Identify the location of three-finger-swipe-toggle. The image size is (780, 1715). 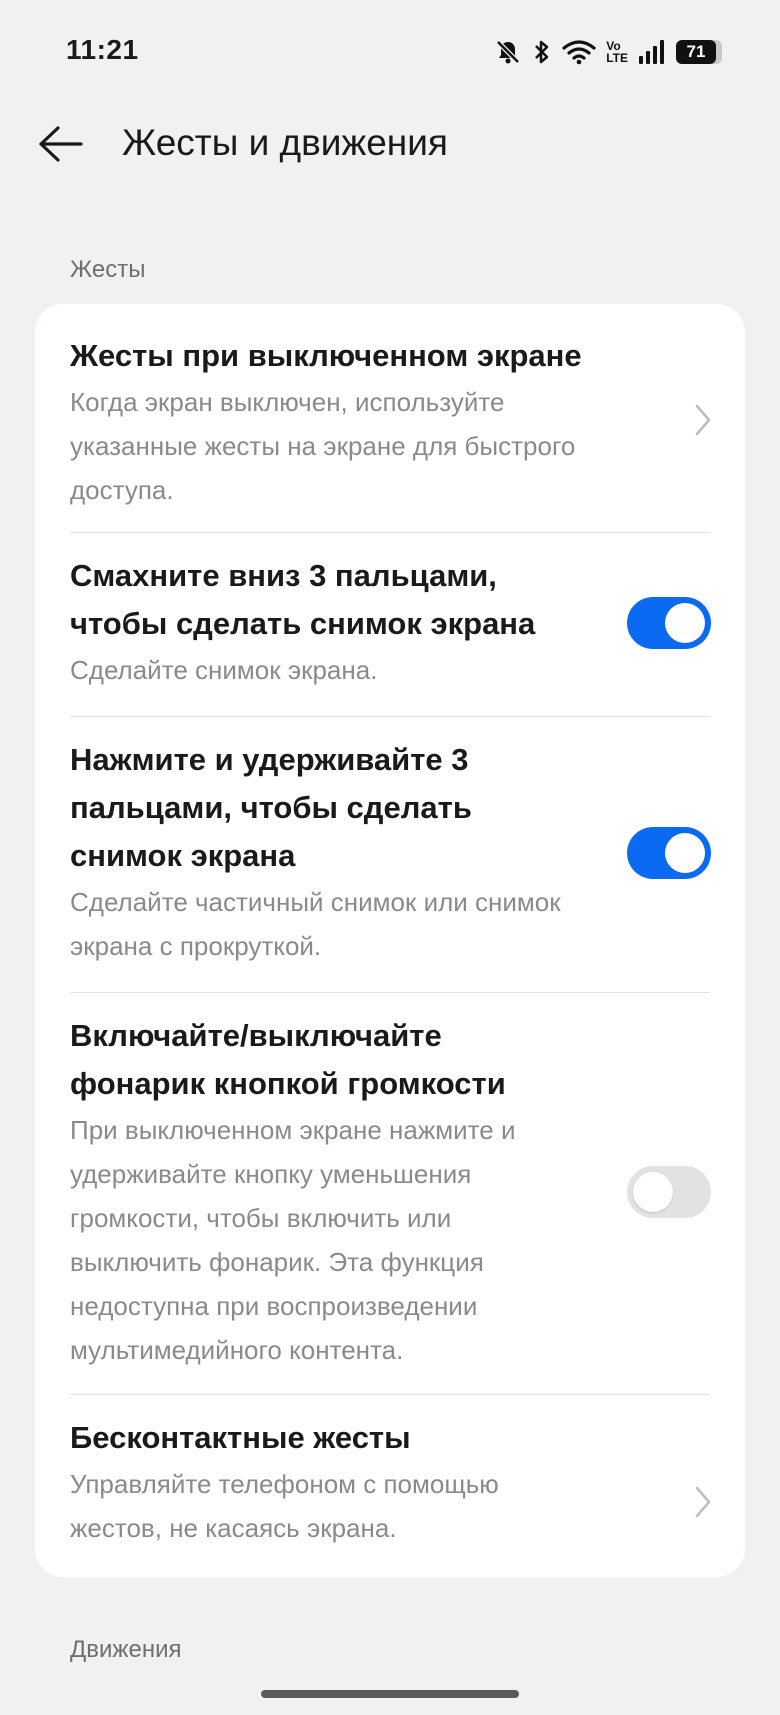
(669, 623).